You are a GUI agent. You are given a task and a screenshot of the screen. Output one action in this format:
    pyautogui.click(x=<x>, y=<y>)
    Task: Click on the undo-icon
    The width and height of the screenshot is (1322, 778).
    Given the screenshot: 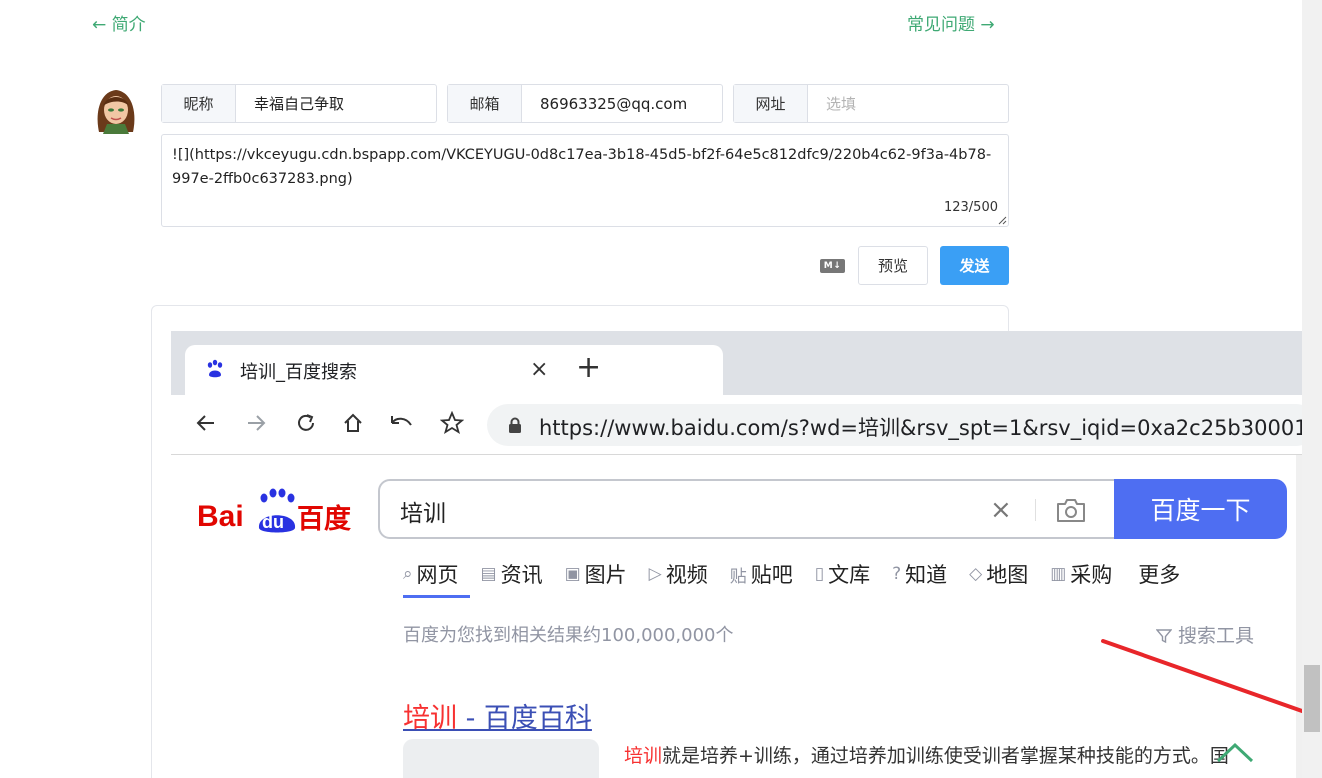 What is the action you would take?
    pyautogui.click(x=401, y=423)
    